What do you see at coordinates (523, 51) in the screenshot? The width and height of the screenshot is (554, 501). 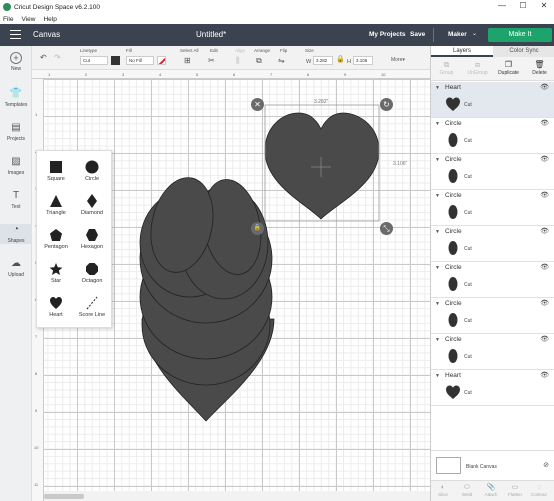 I see `tab-color-sync: Color Sync` at bounding box center [523, 51].